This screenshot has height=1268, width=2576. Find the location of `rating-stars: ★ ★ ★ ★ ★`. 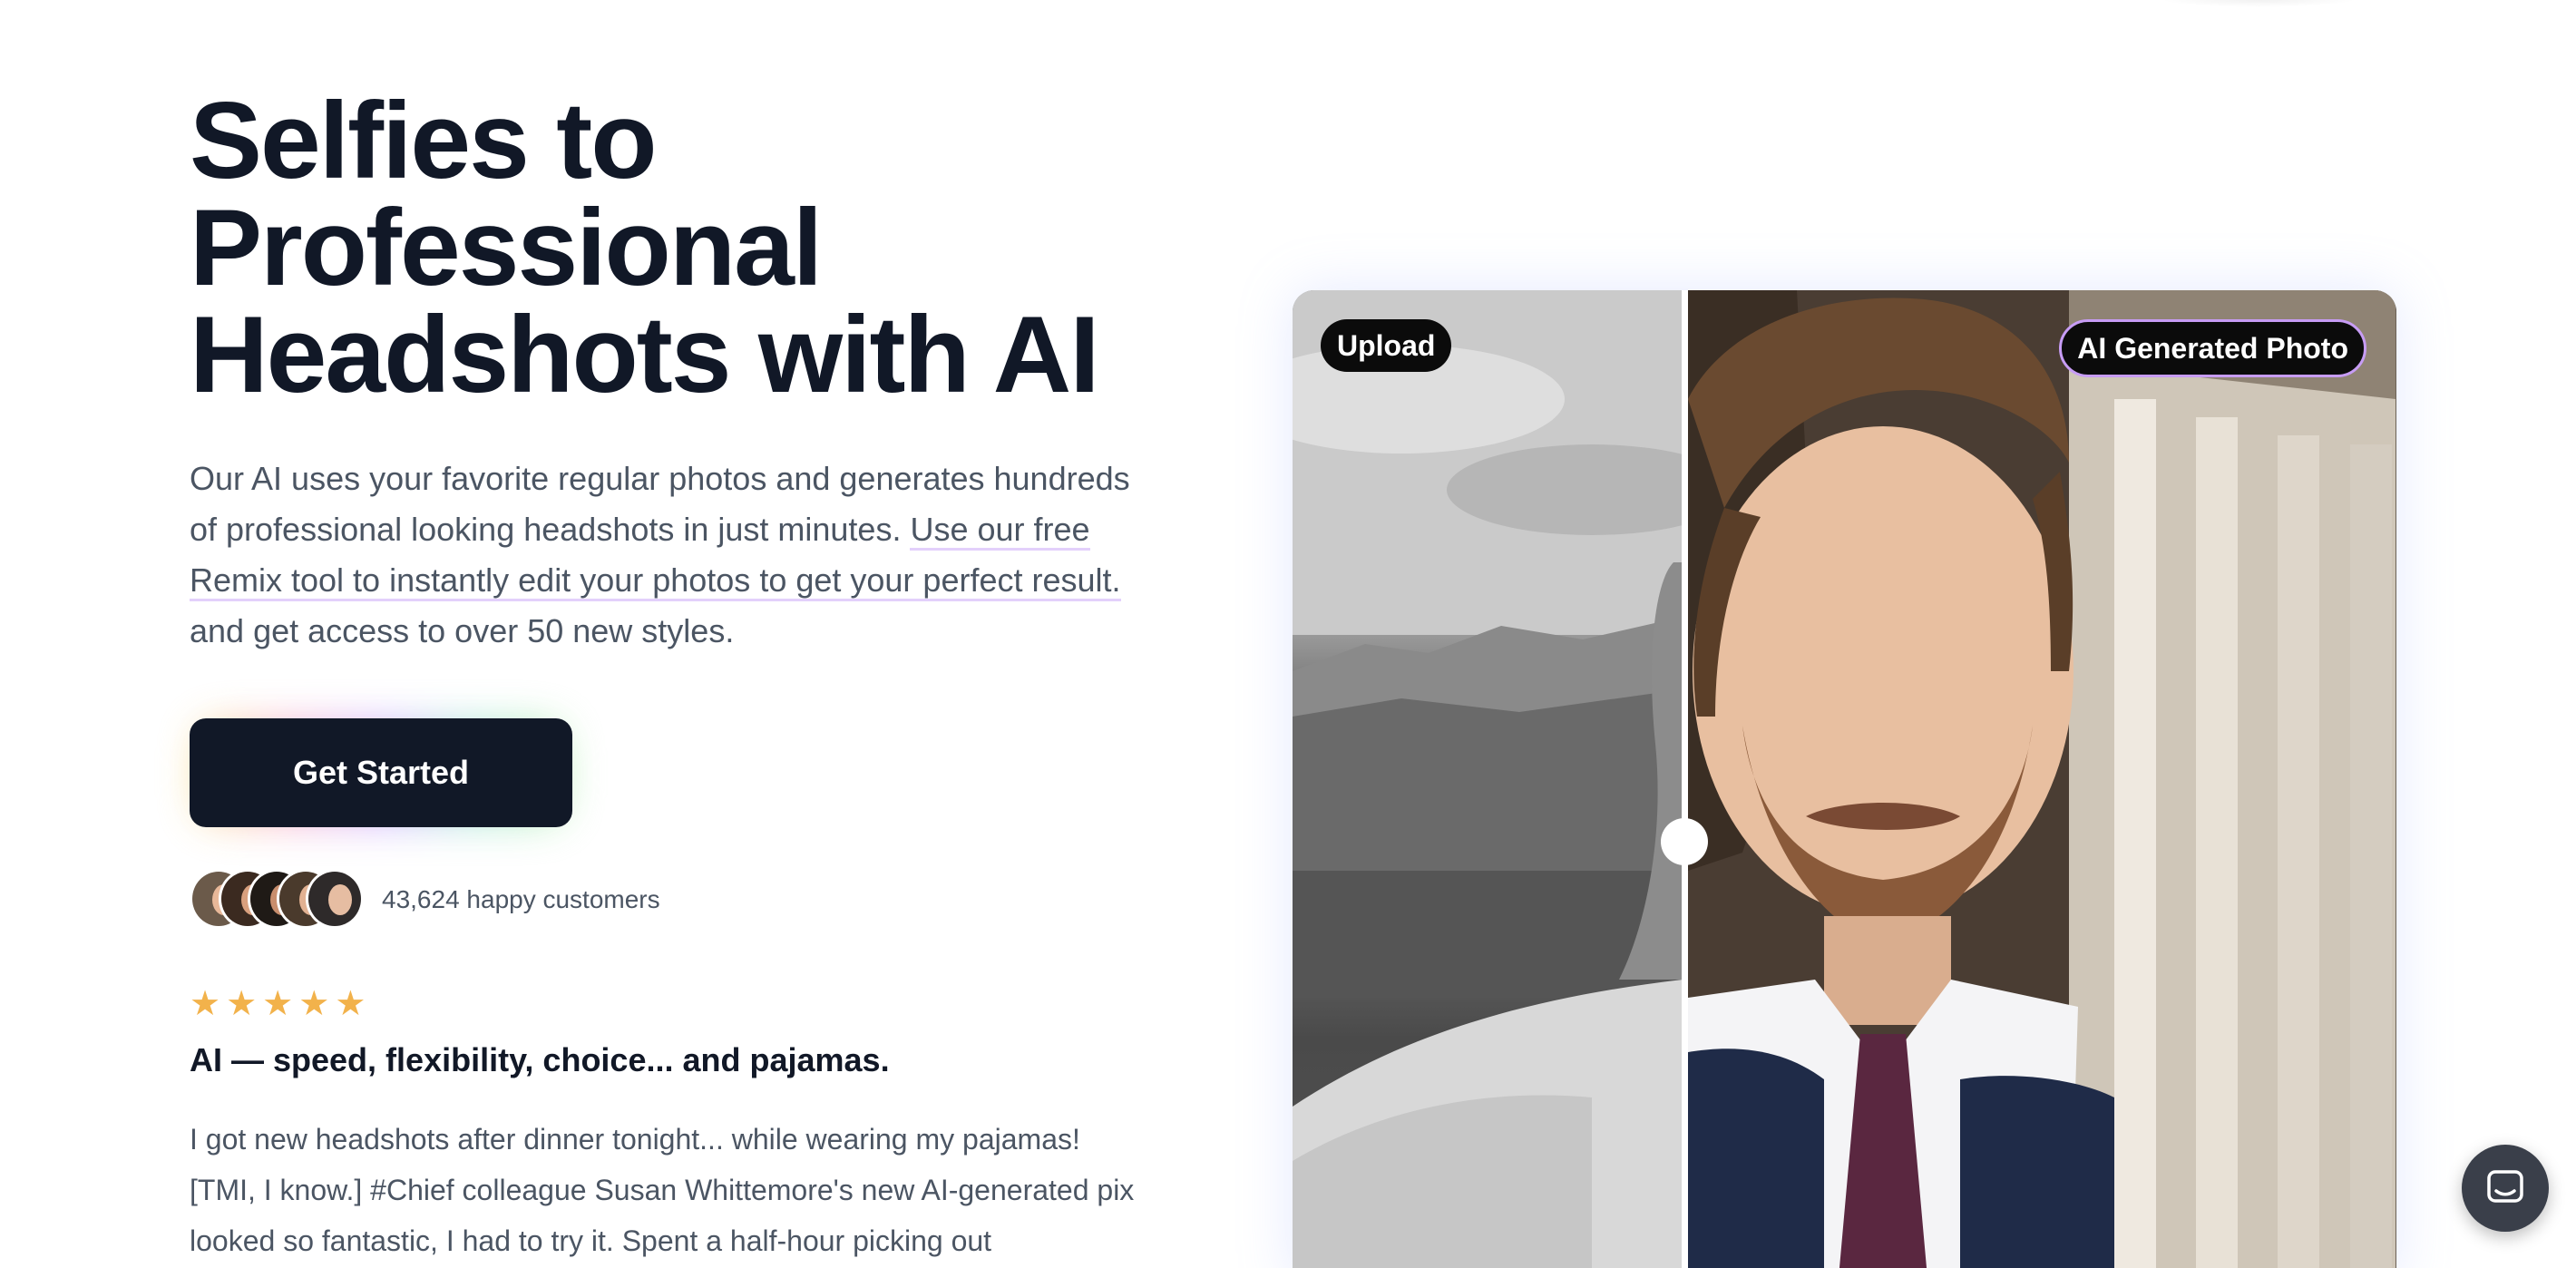

rating-stars: ★ ★ ★ ★ ★ is located at coordinates (278, 1003).